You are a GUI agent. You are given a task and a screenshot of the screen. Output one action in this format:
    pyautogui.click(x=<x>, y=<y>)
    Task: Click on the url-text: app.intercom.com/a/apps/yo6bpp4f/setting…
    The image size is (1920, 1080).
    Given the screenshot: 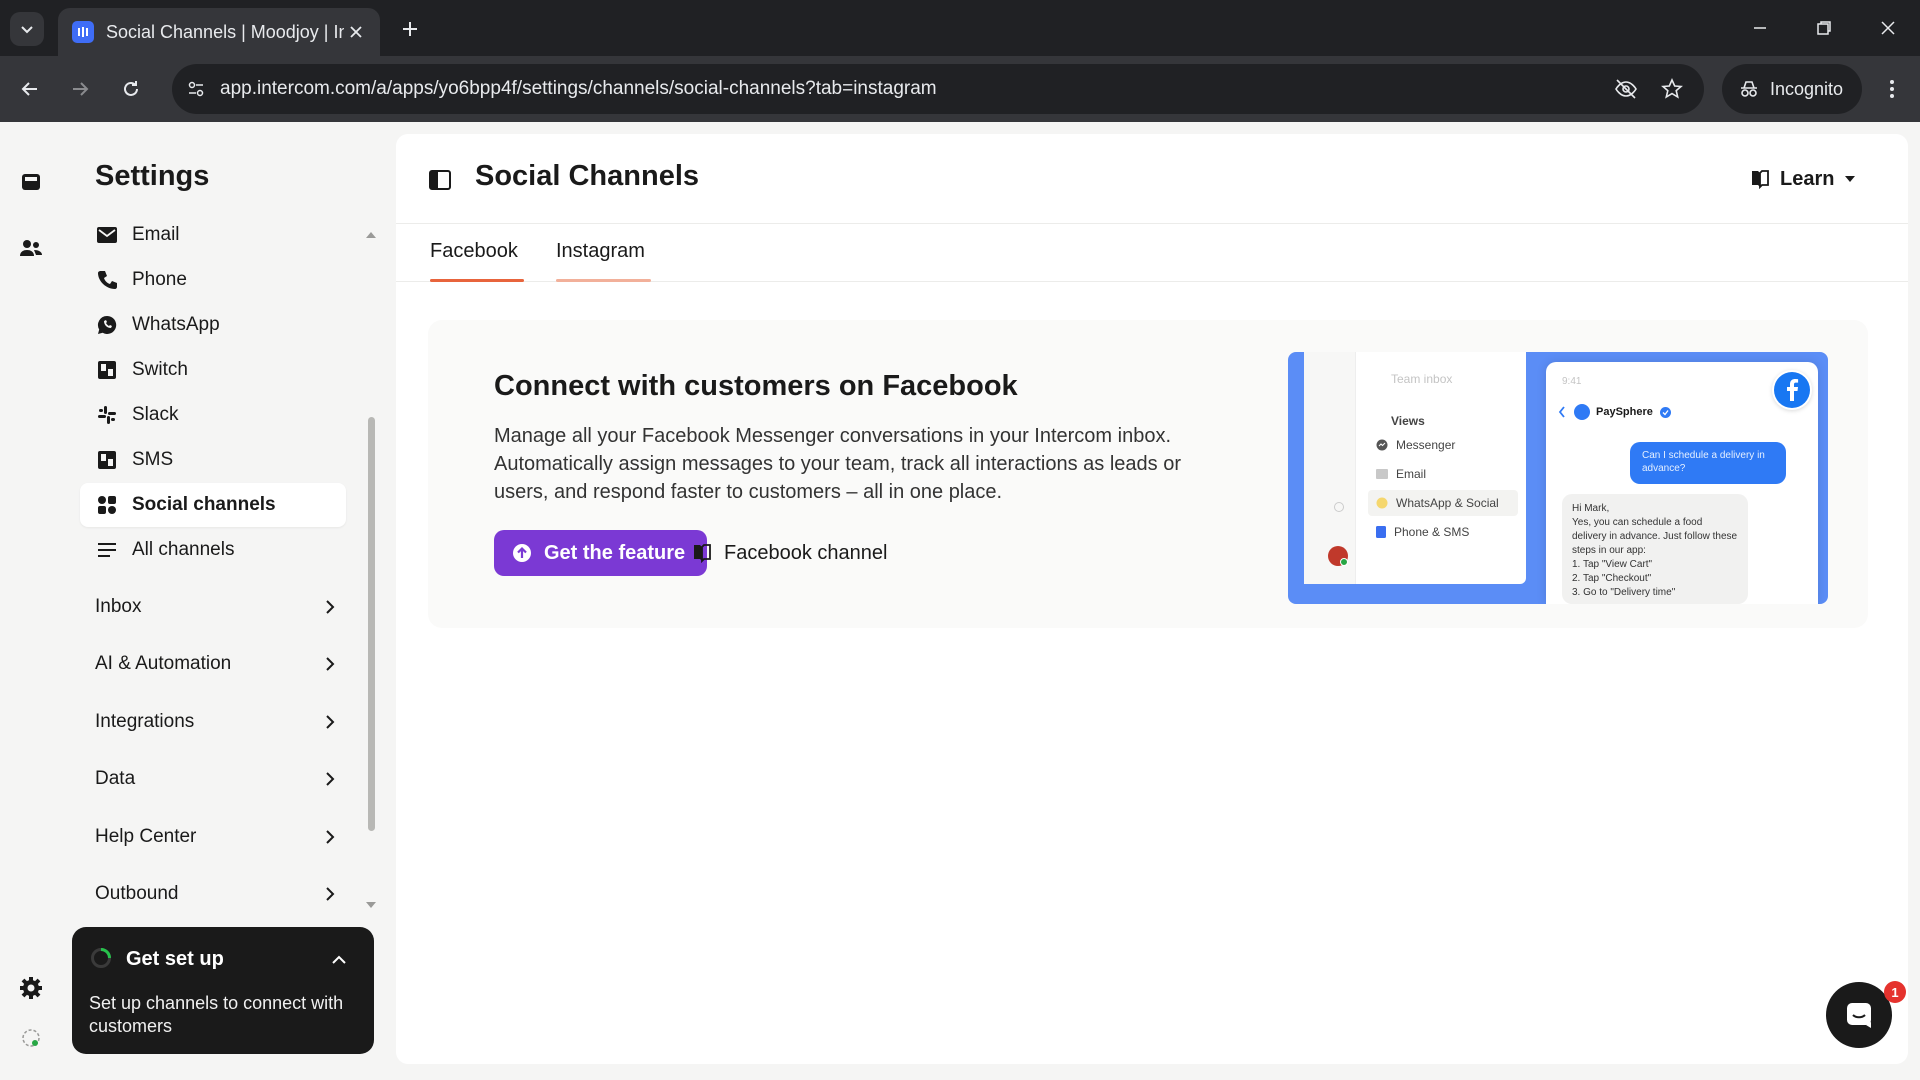 What is the action you would take?
    pyautogui.click(x=578, y=88)
    